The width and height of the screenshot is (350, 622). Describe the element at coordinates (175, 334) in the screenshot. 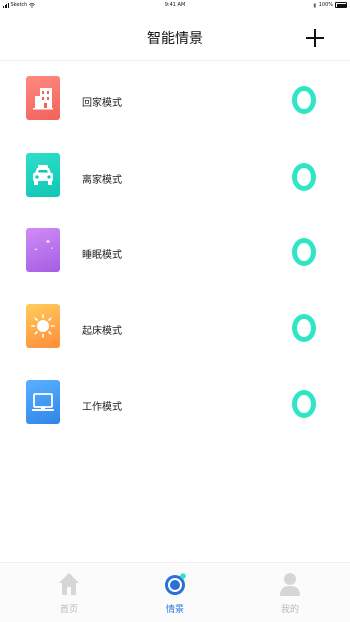

I see `scene-item-wakeup: 起床模式` at that location.